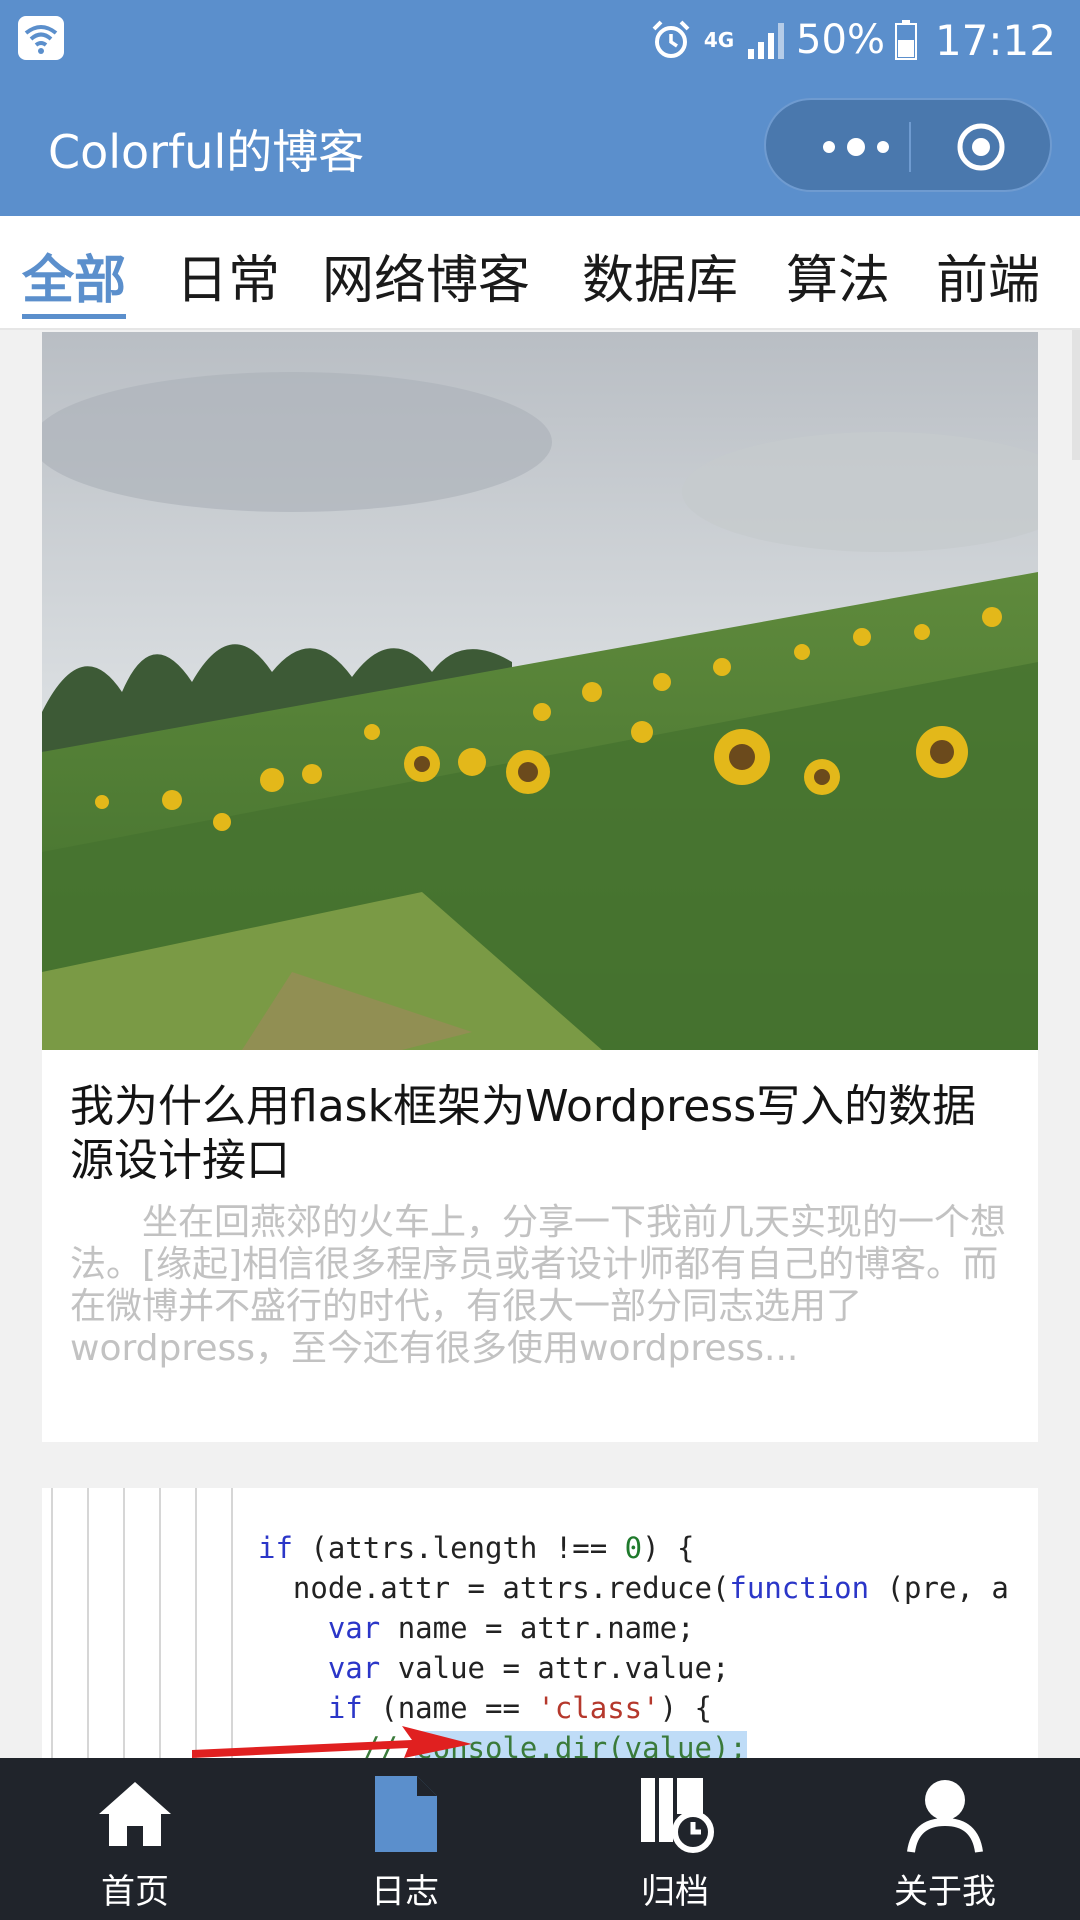 This screenshot has width=1080, height=1920. What do you see at coordinates (766, 41) in the screenshot?
I see `signal-icon` at bounding box center [766, 41].